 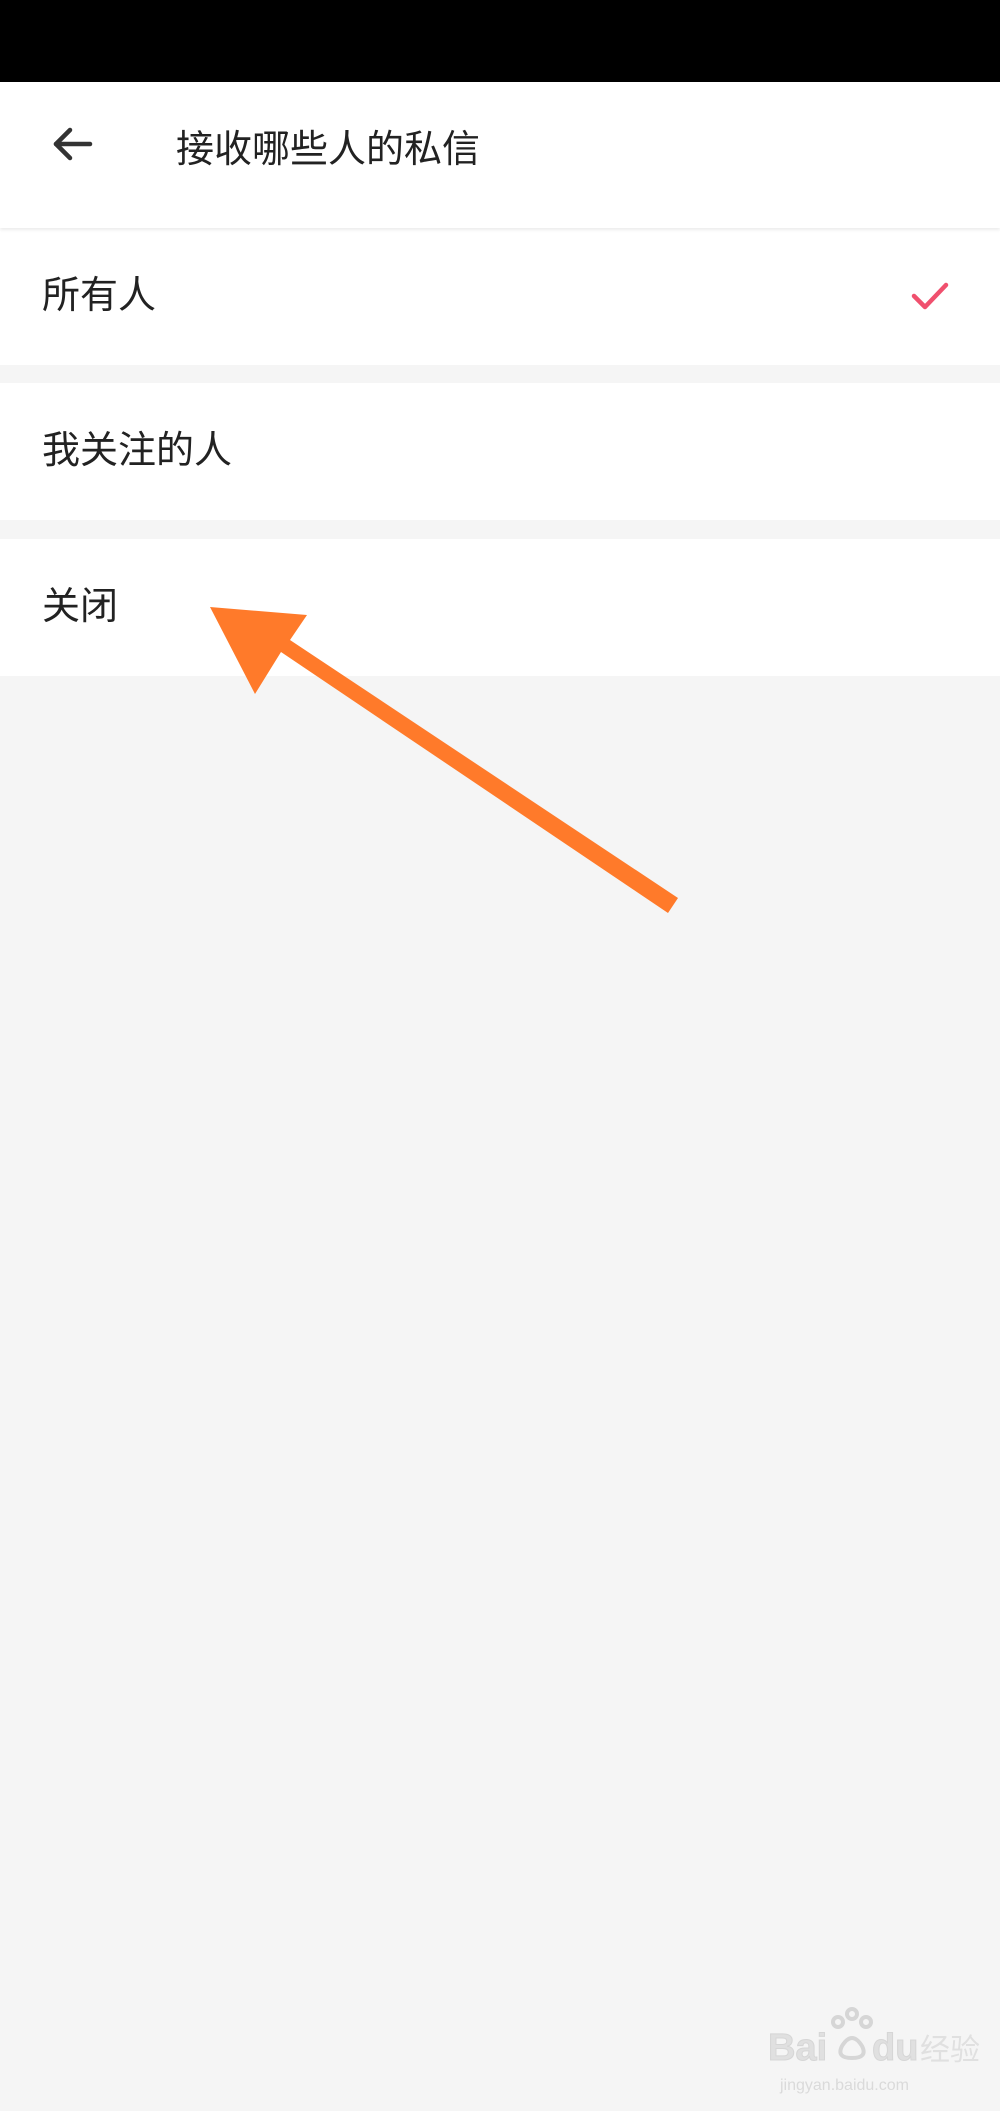 I want to click on svg-text: Bai, so click(x=797, y=2048).